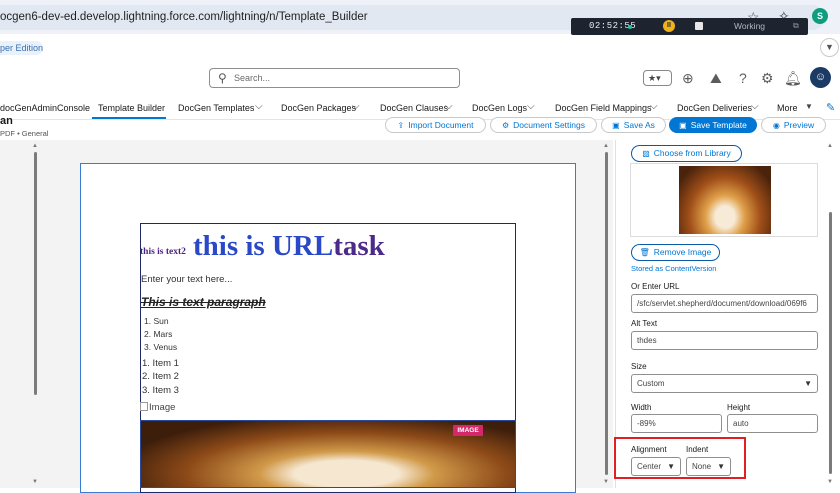  I want to click on nav-tab-field-mappings: DocGen Field Mappings, so click(603, 108).